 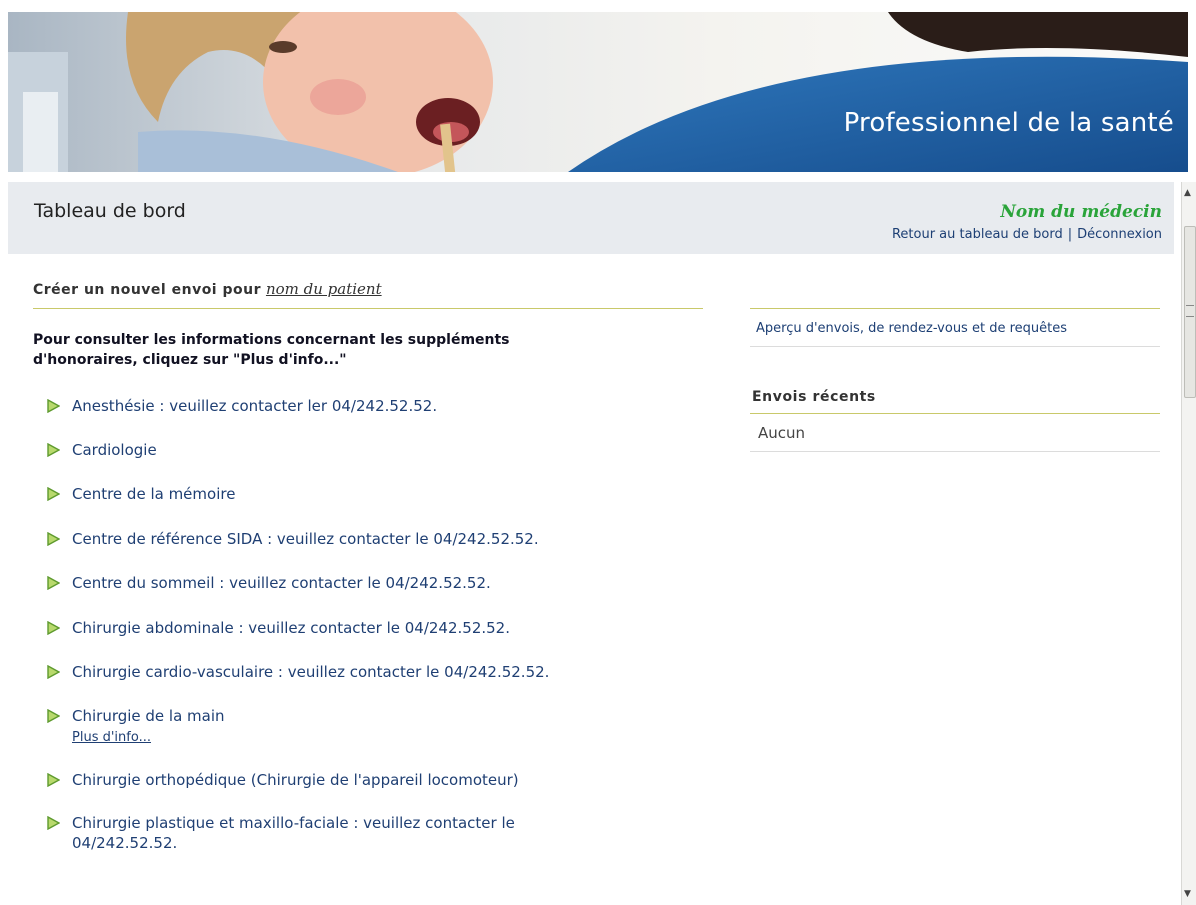 I want to click on scrollbar-thumb, so click(x=1190, y=312).